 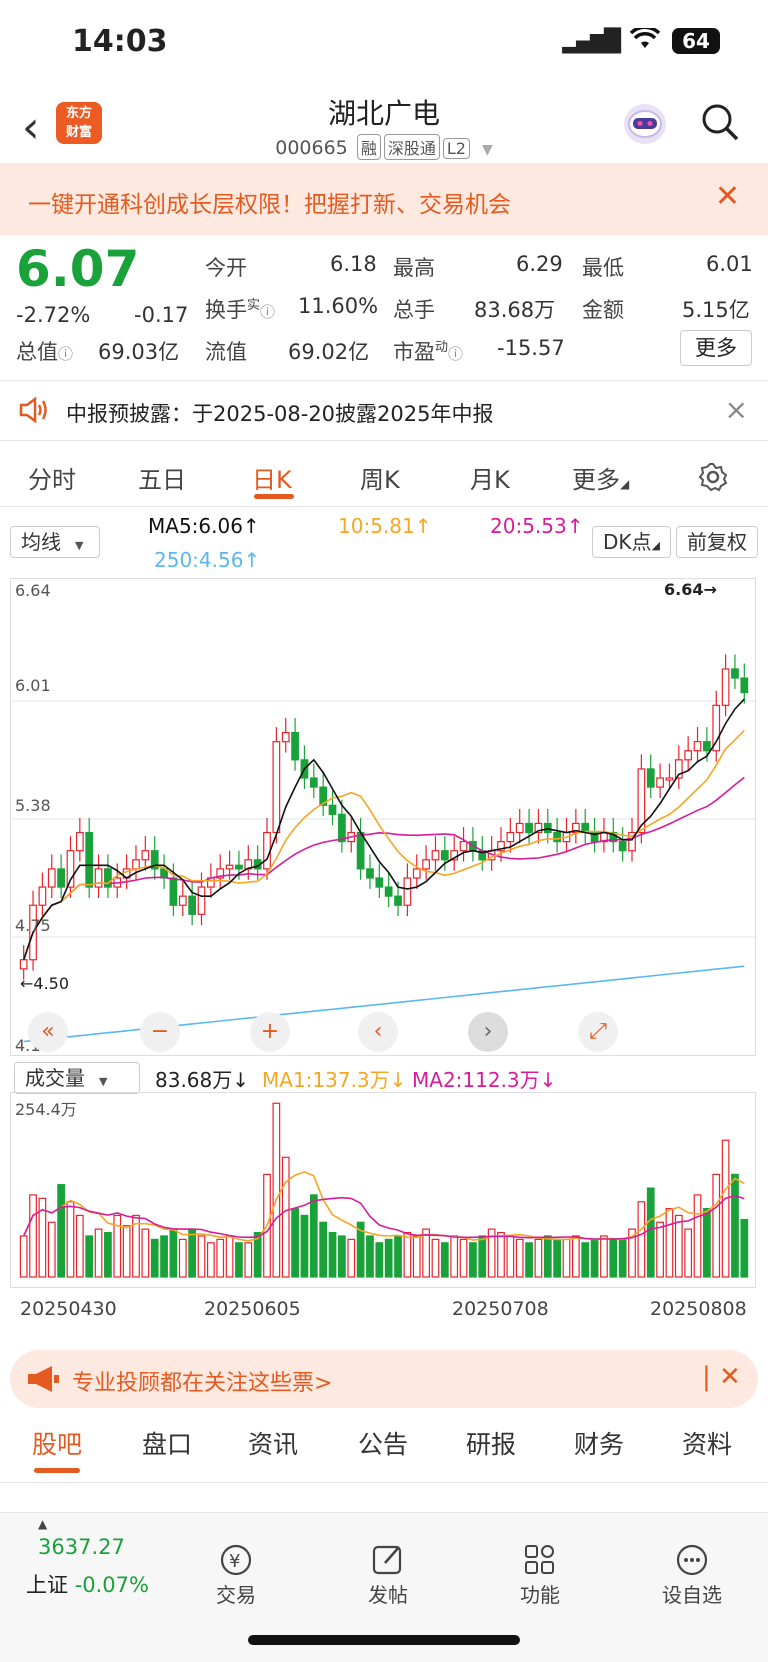 I want to click on scroll-left-icon: ‹, so click(x=378, y=1032).